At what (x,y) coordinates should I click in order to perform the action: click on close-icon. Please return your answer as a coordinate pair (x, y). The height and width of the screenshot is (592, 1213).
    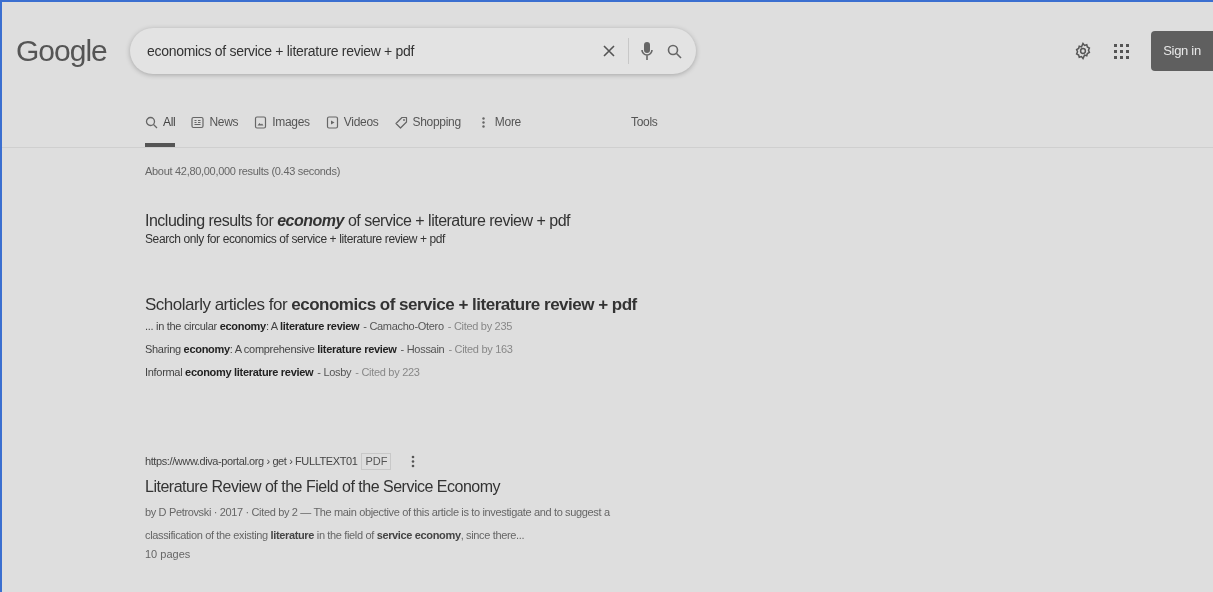
    Looking at the image, I should click on (609, 51).